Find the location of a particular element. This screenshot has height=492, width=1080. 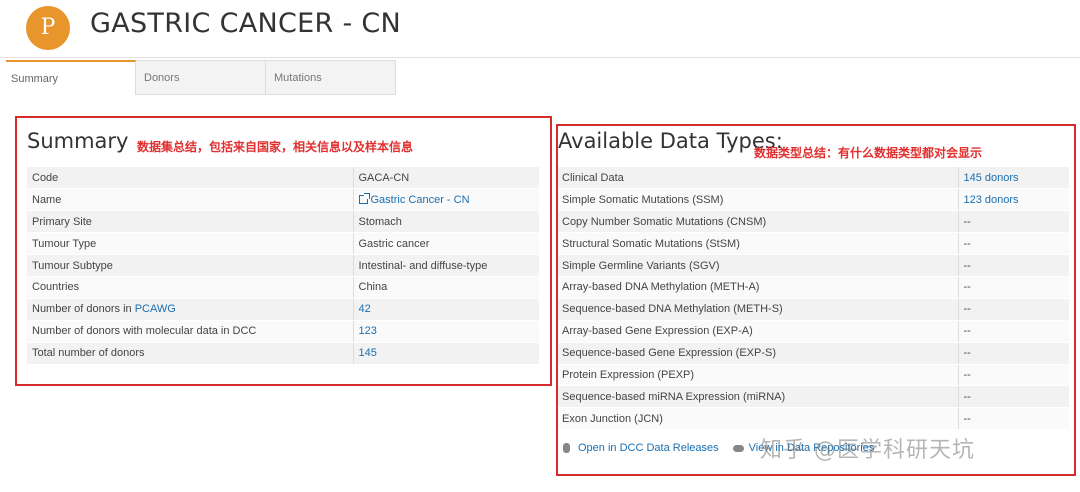

tab-donors: Donors is located at coordinates (201, 77).